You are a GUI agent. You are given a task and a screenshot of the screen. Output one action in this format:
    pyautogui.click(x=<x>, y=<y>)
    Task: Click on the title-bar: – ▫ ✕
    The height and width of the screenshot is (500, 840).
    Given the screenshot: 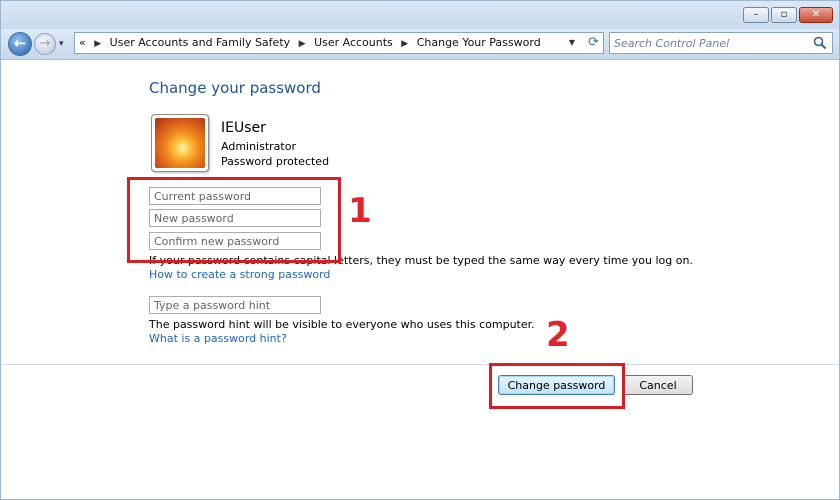 What is the action you would take?
    pyautogui.click(x=420, y=15)
    